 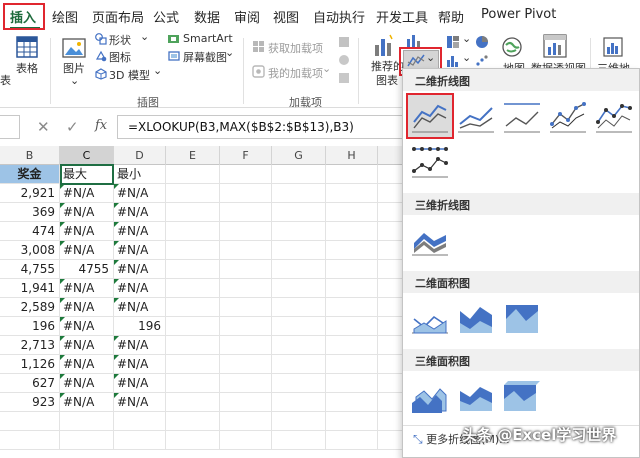 What do you see at coordinates (30, 364) in the screenshot?
I see `cell-bonus: 1,126` at bounding box center [30, 364].